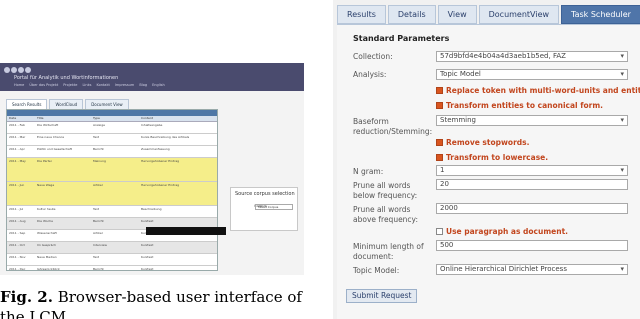 This screenshot has height=319, width=640. I want to click on paragraph-checkbox, so click(439, 231).